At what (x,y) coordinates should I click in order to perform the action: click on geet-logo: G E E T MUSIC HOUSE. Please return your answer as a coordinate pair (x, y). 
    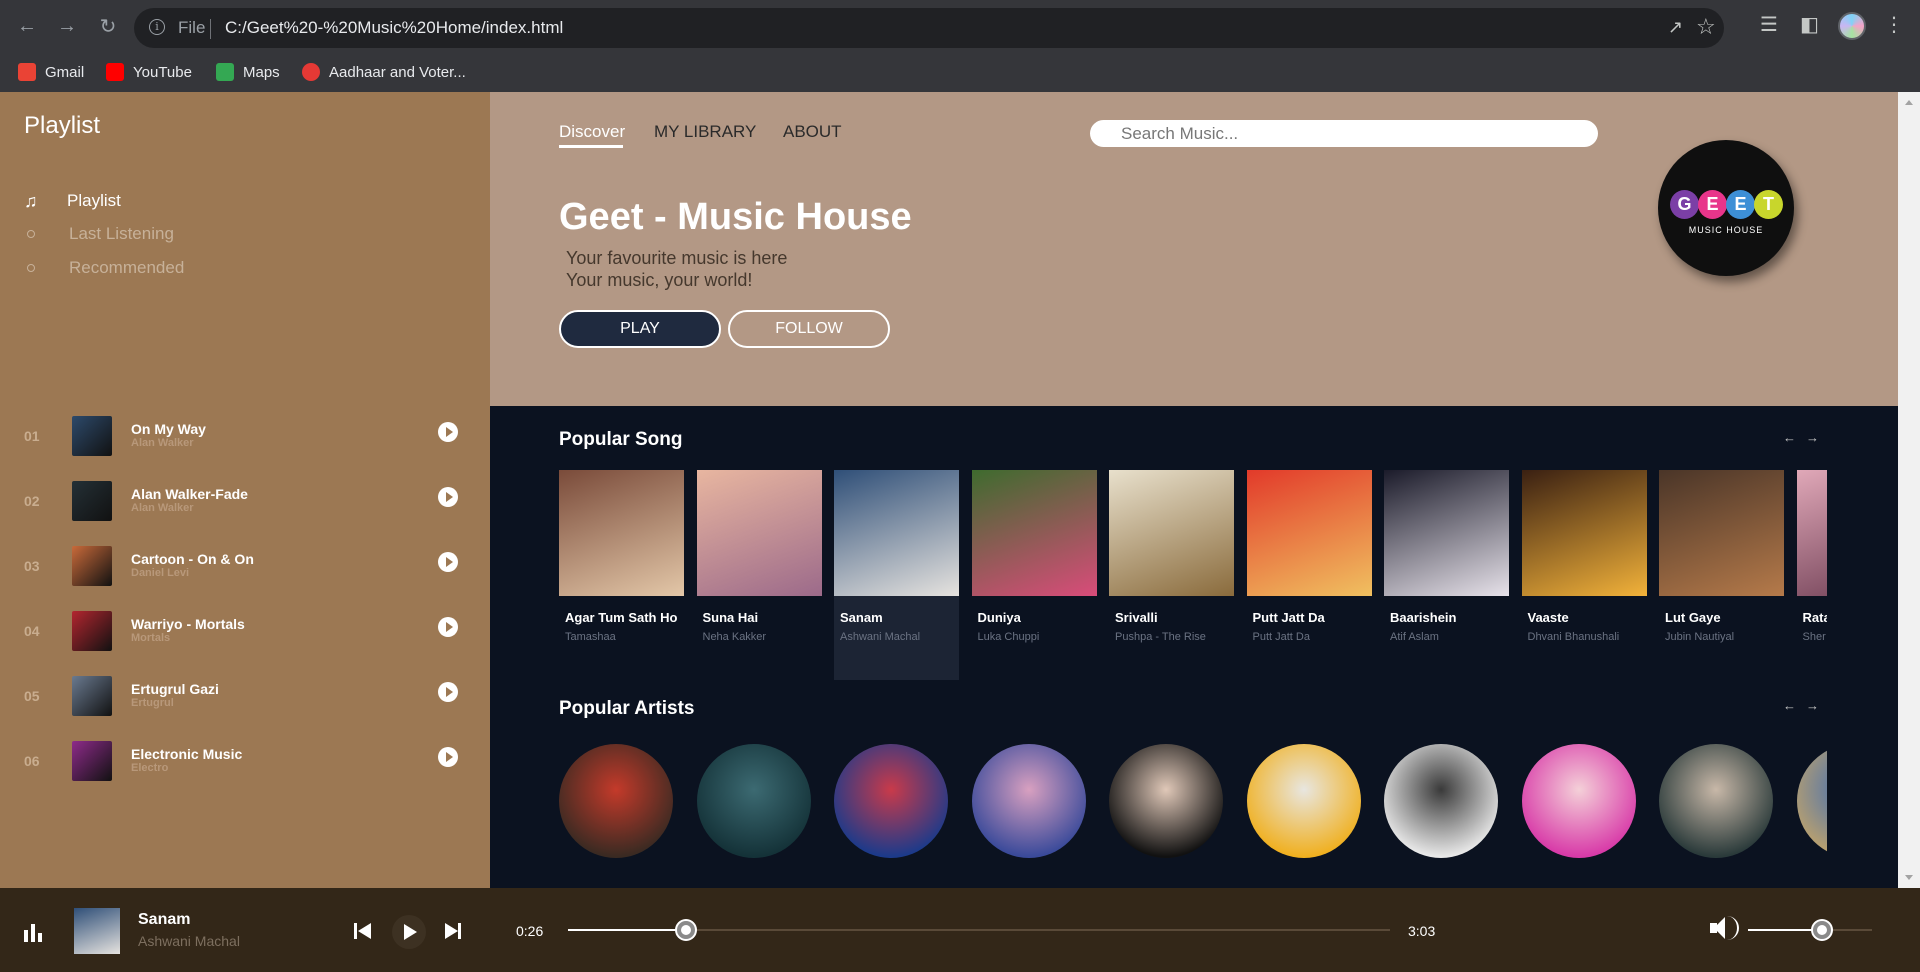
    Looking at the image, I should click on (1726, 208).